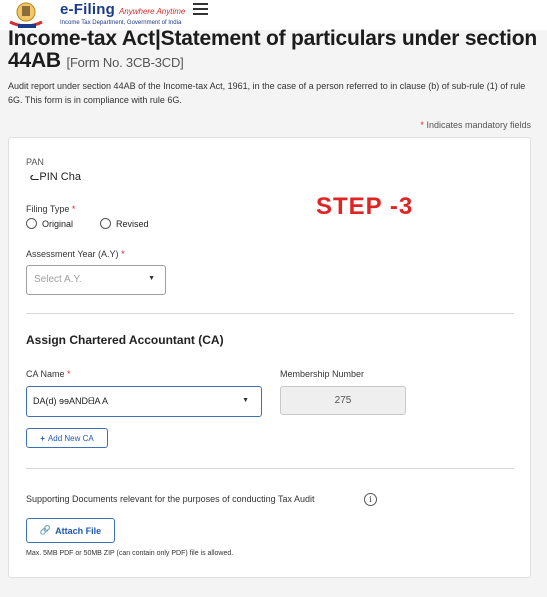  I want to click on mandatory-star: *, so click(422, 125).